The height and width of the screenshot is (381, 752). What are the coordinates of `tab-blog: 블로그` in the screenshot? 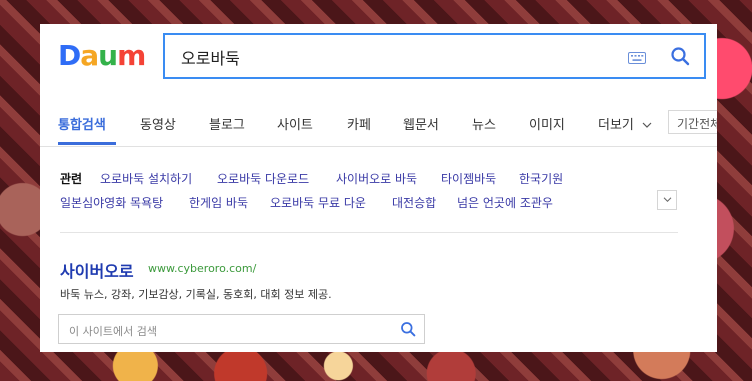 It's located at (227, 123).